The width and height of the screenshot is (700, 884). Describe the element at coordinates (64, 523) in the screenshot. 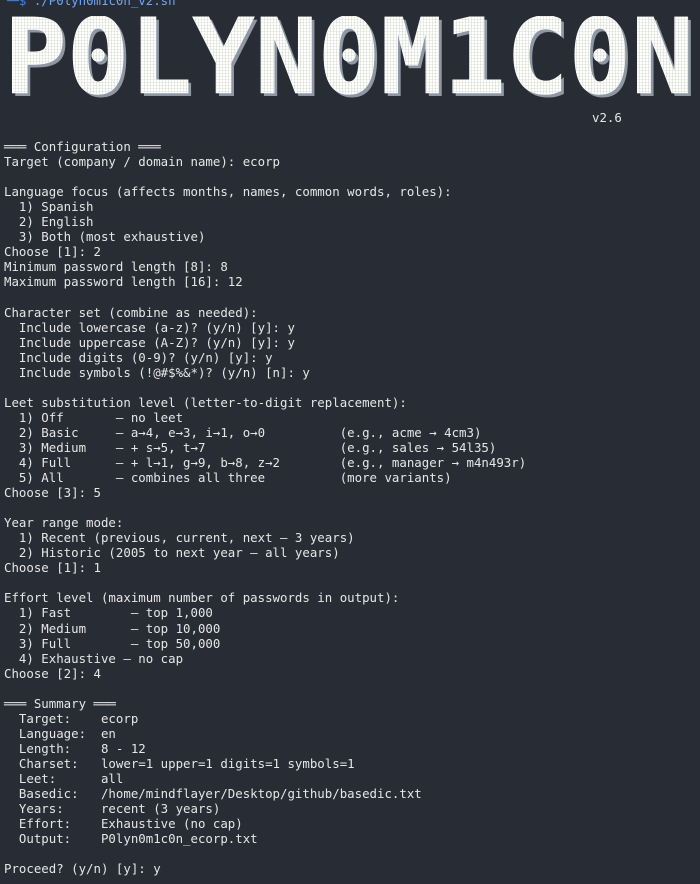

I see `terminal-line: Year range mode:` at that location.